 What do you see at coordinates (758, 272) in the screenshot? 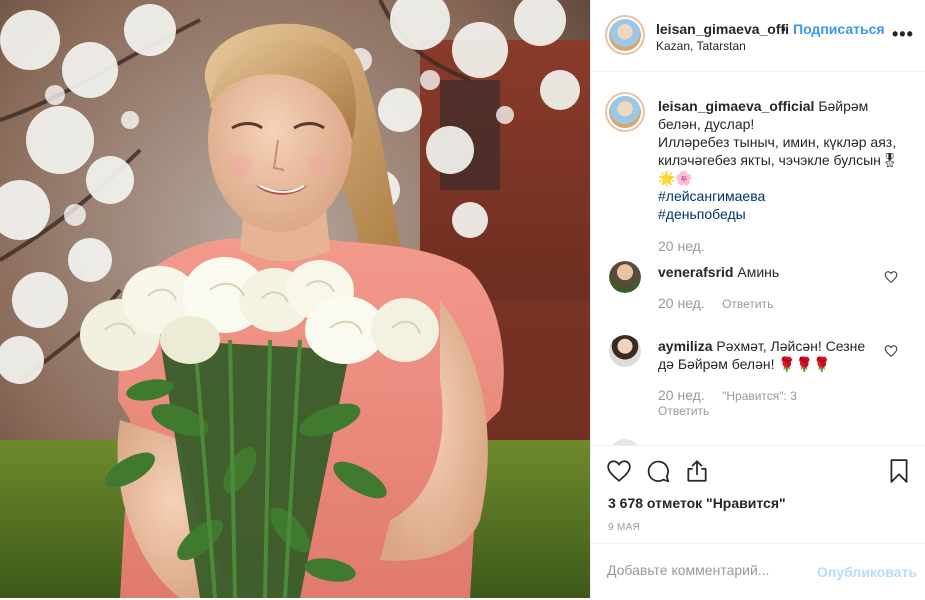
I see `comment-text: Аминь` at bounding box center [758, 272].